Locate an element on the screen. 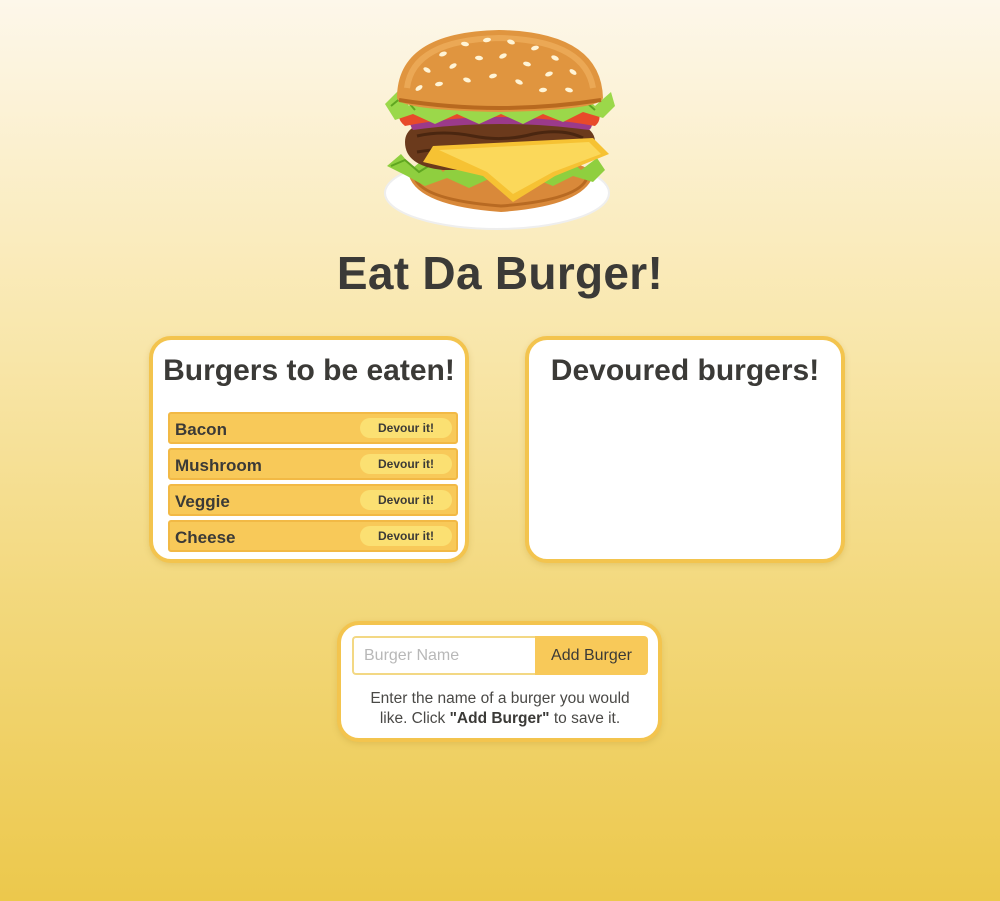 This screenshot has height=901, width=1000. burger-name: Veggie is located at coordinates (202, 501).